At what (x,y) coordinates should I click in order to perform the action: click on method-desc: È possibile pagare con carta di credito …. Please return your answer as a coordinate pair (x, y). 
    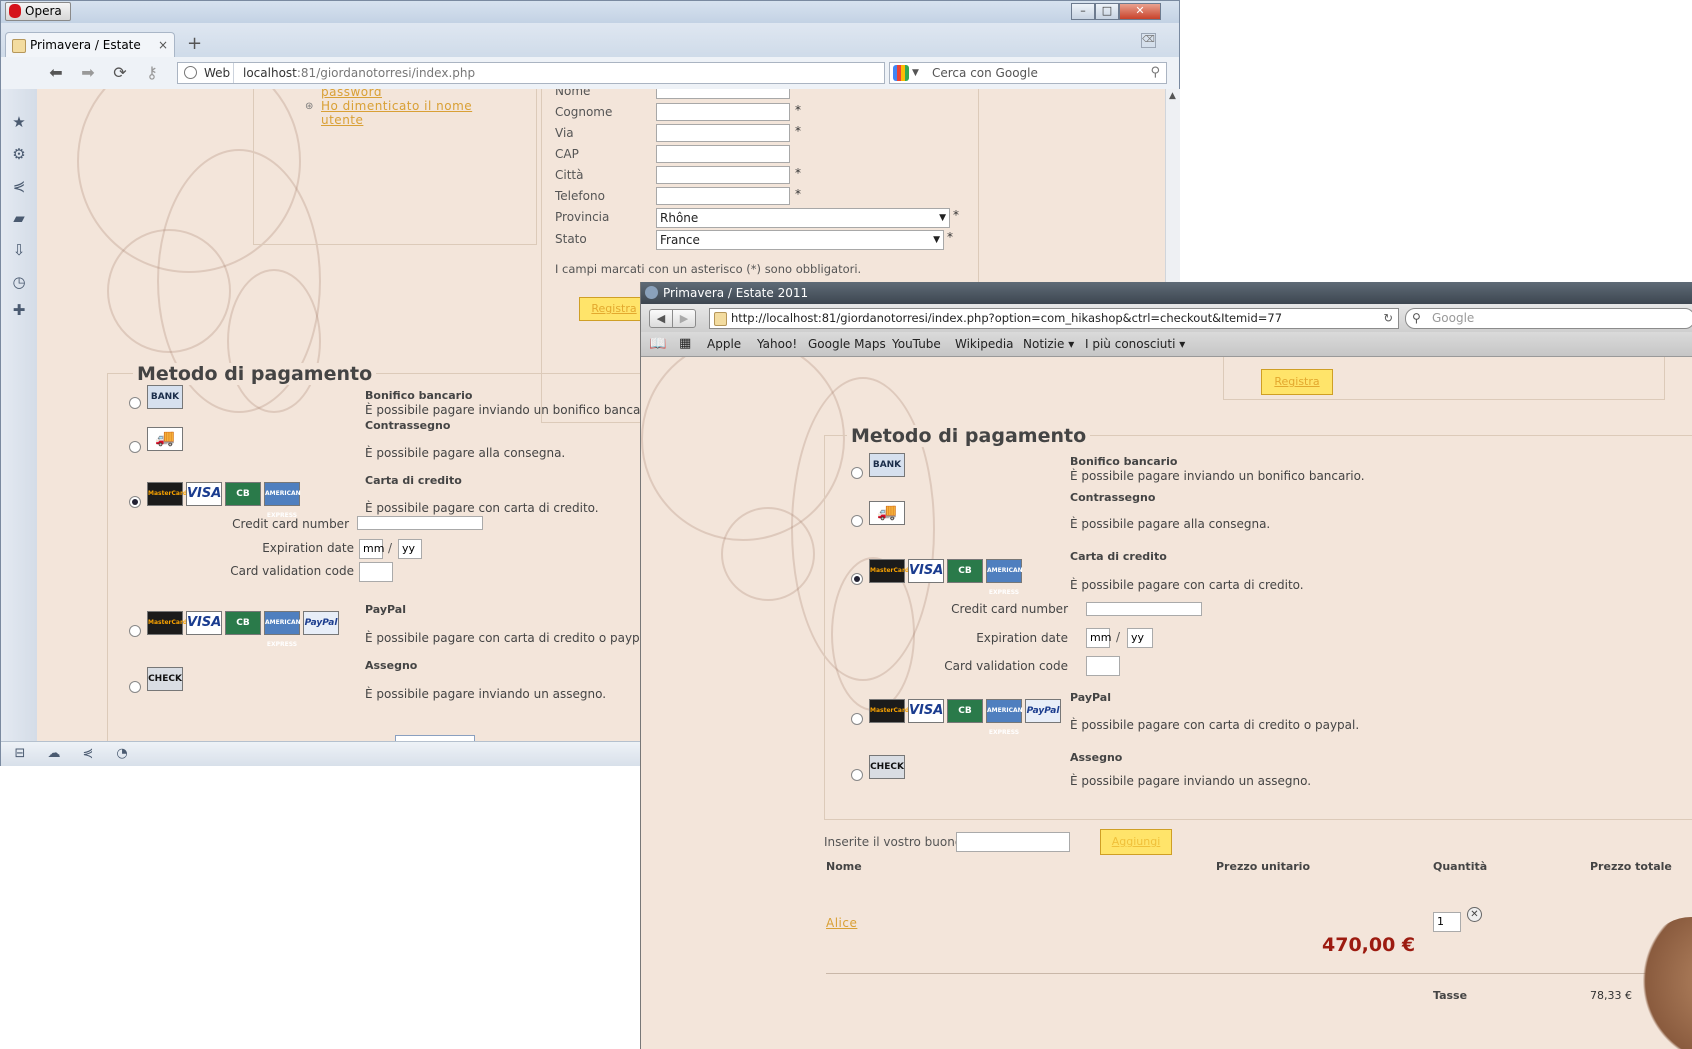
    Looking at the image, I should click on (1215, 725).